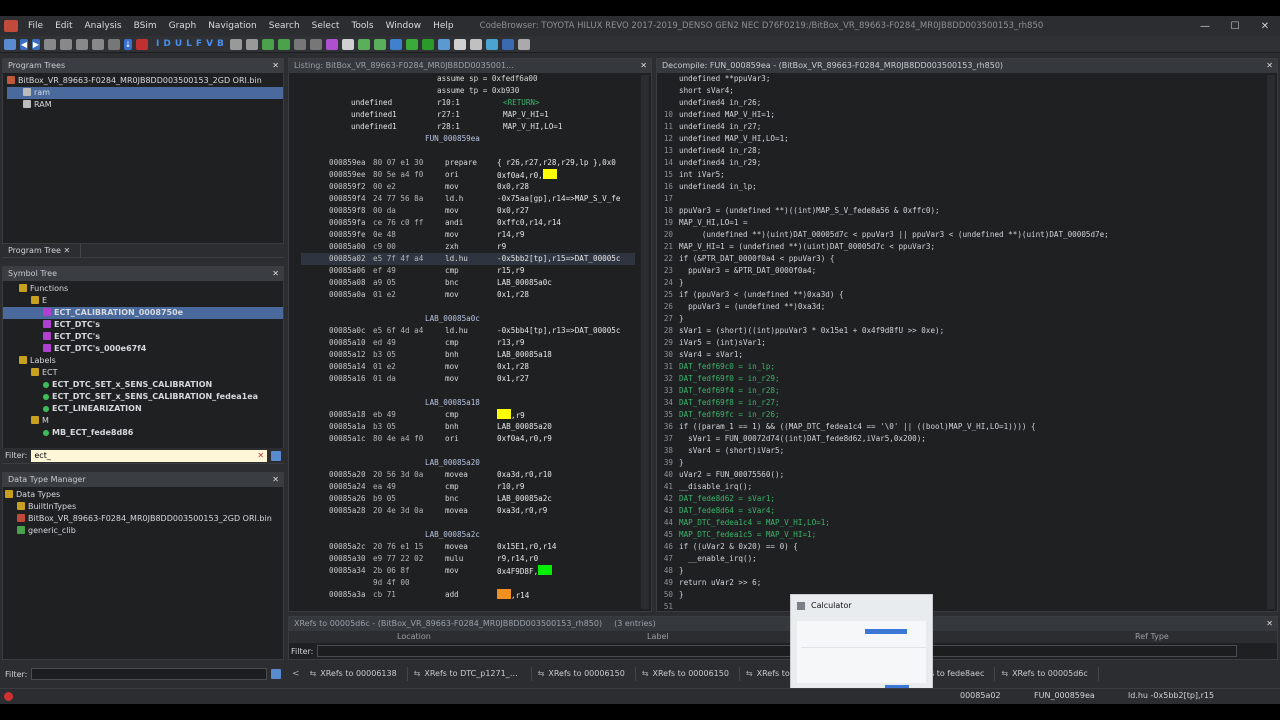  I want to click on symbol-tree-row: ECT, so click(143, 373).